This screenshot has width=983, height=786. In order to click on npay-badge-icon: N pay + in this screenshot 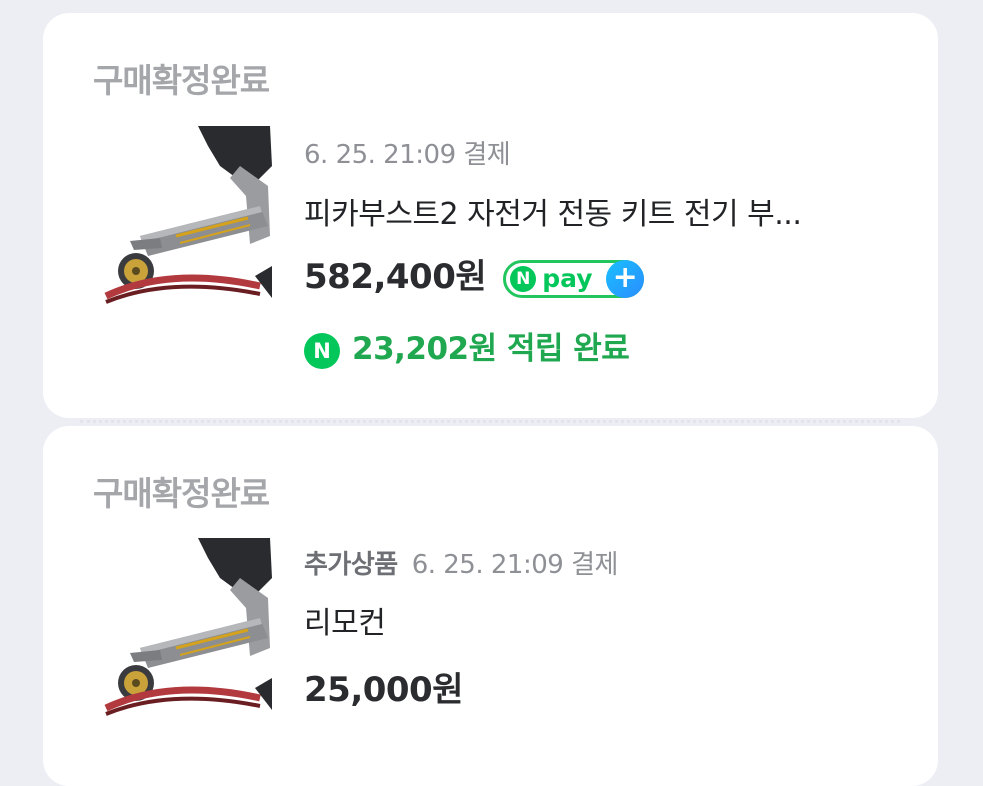, I will do `click(574, 278)`.